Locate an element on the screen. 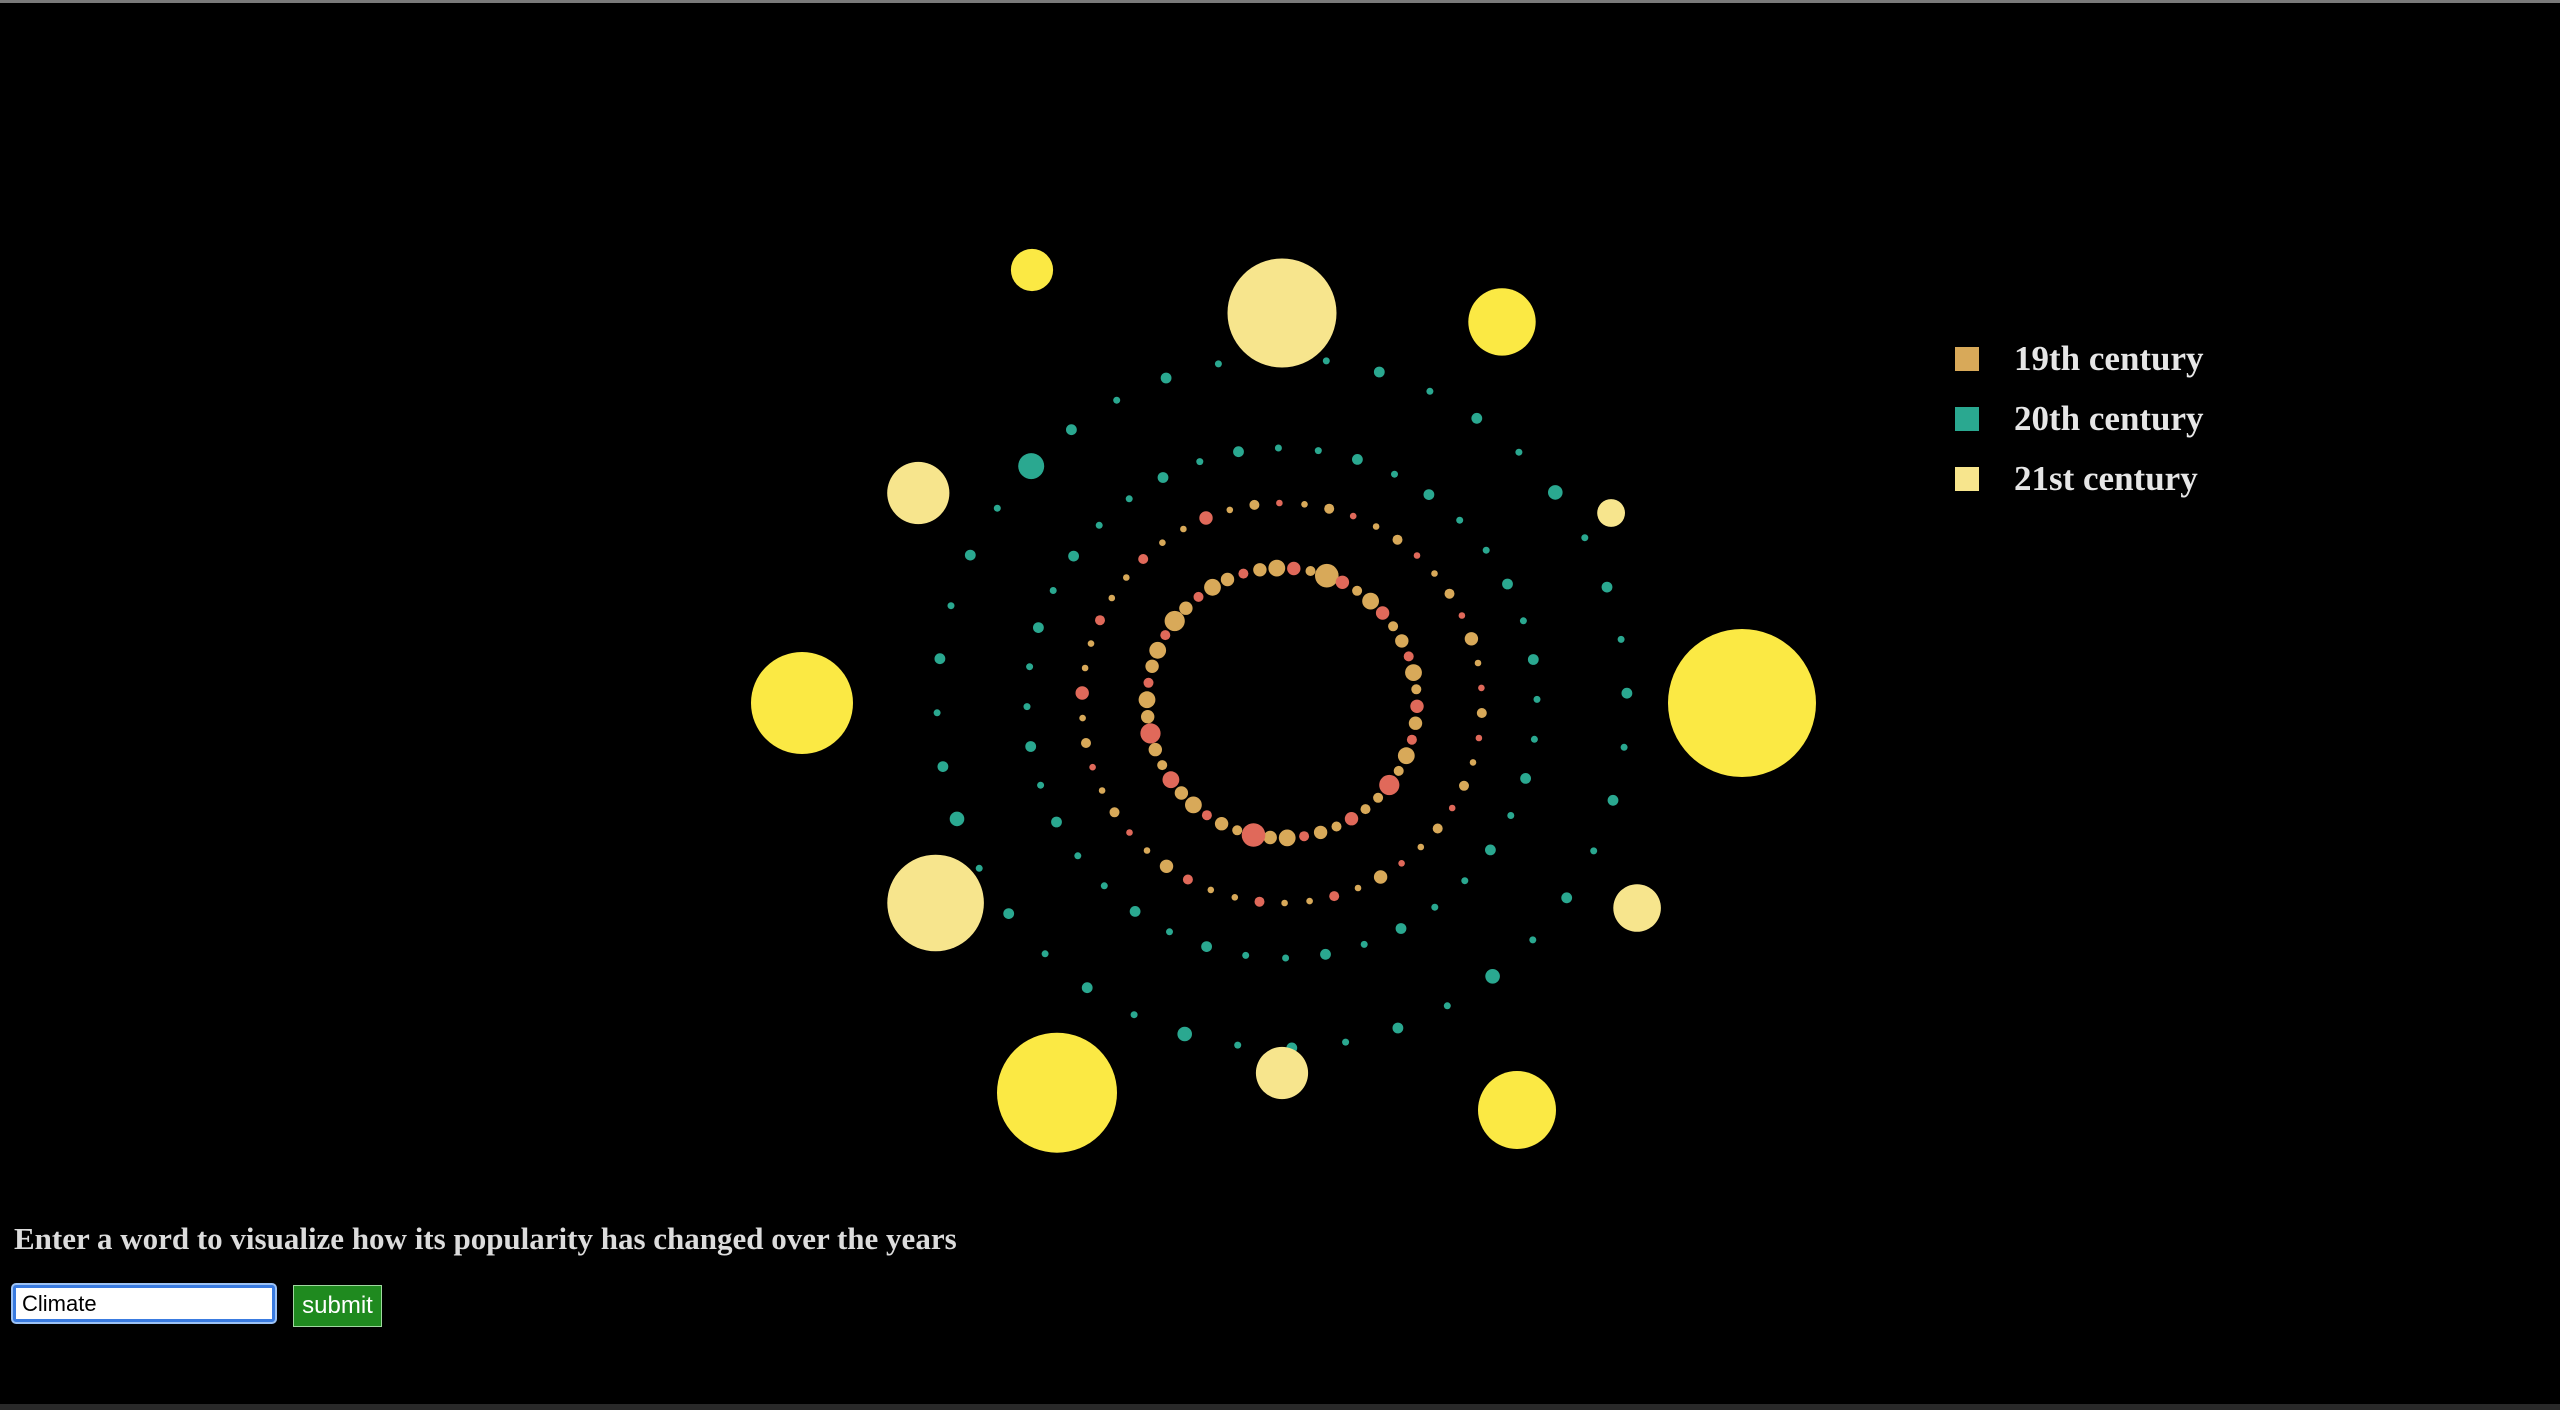 The width and height of the screenshot is (2560, 1410). chart-legend: 19th century 20th century 21st century is located at coordinates (2079, 419).